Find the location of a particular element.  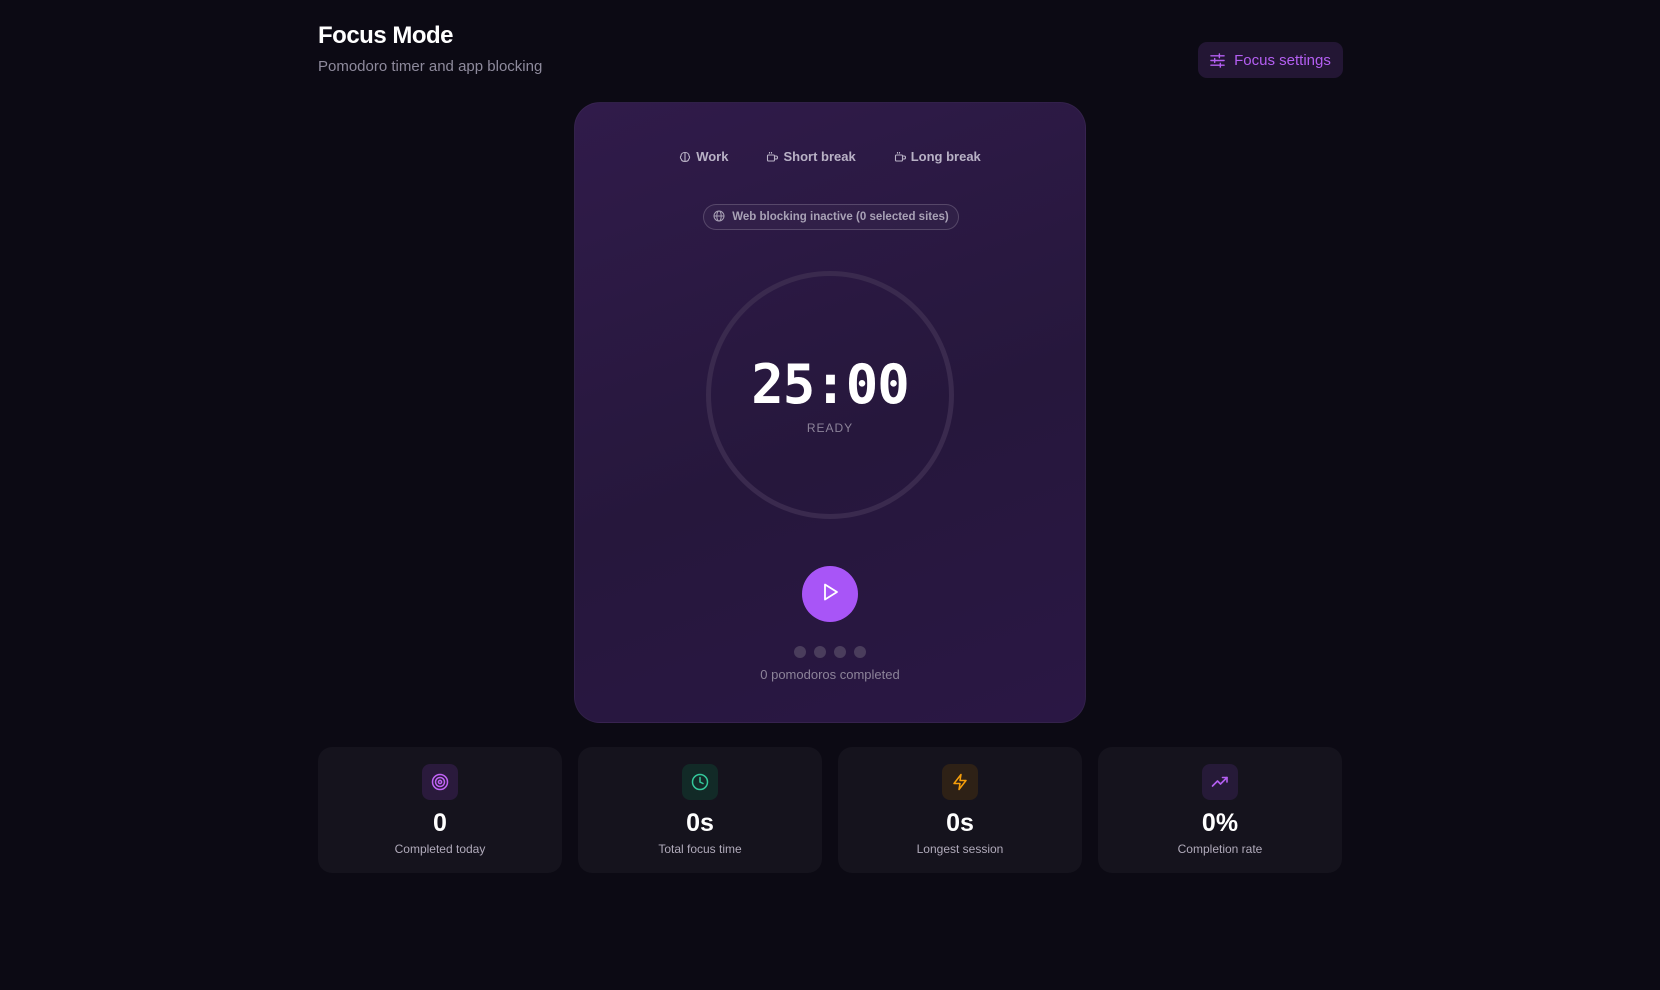

stat-label: Longest session is located at coordinates (960, 849).